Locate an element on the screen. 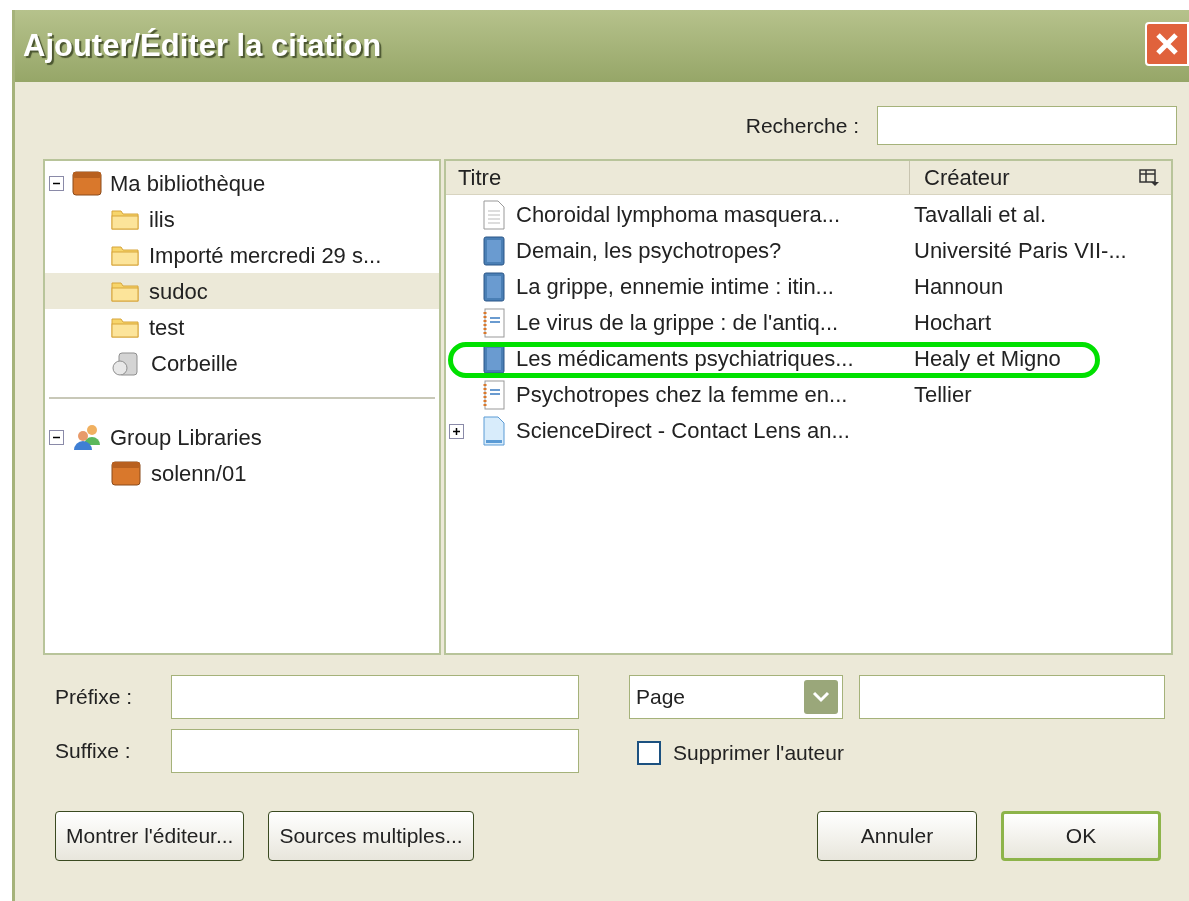 The width and height of the screenshot is (1189, 901). table-row: Choroidal lymphoma masquera... Tavallali et al. is located at coordinates (808, 215).